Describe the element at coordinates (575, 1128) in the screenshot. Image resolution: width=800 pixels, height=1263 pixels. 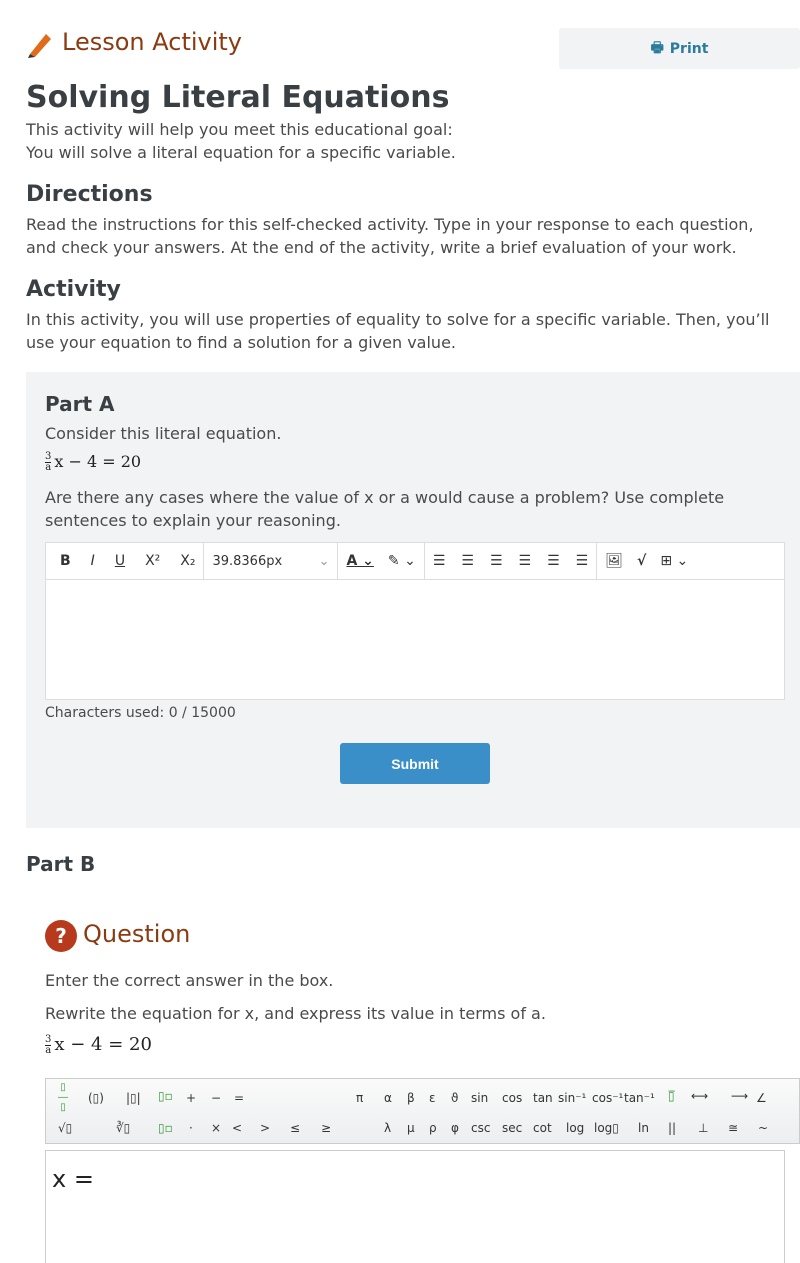
I see `math-symbol-button: log` at that location.